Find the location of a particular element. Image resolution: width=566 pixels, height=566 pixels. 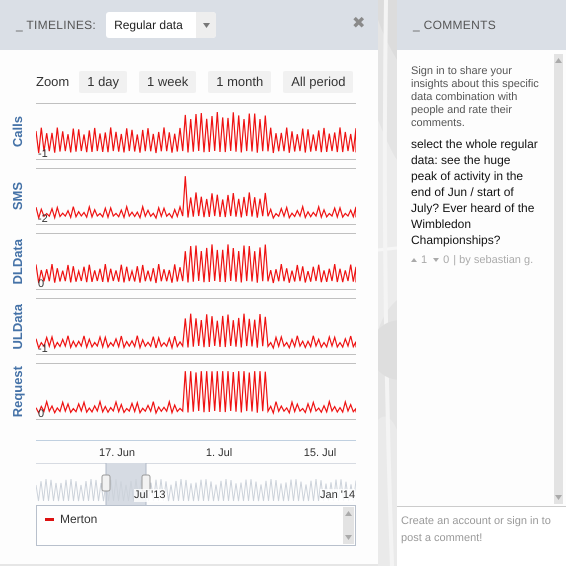

axis-title: ULData is located at coordinates (17, 327).